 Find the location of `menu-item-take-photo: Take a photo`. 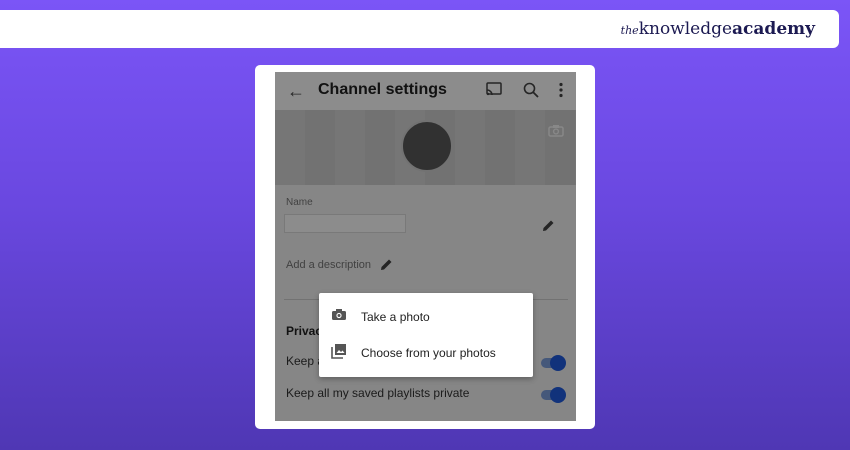

menu-item-take-photo: Take a photo is located at coordinates (431, 317).